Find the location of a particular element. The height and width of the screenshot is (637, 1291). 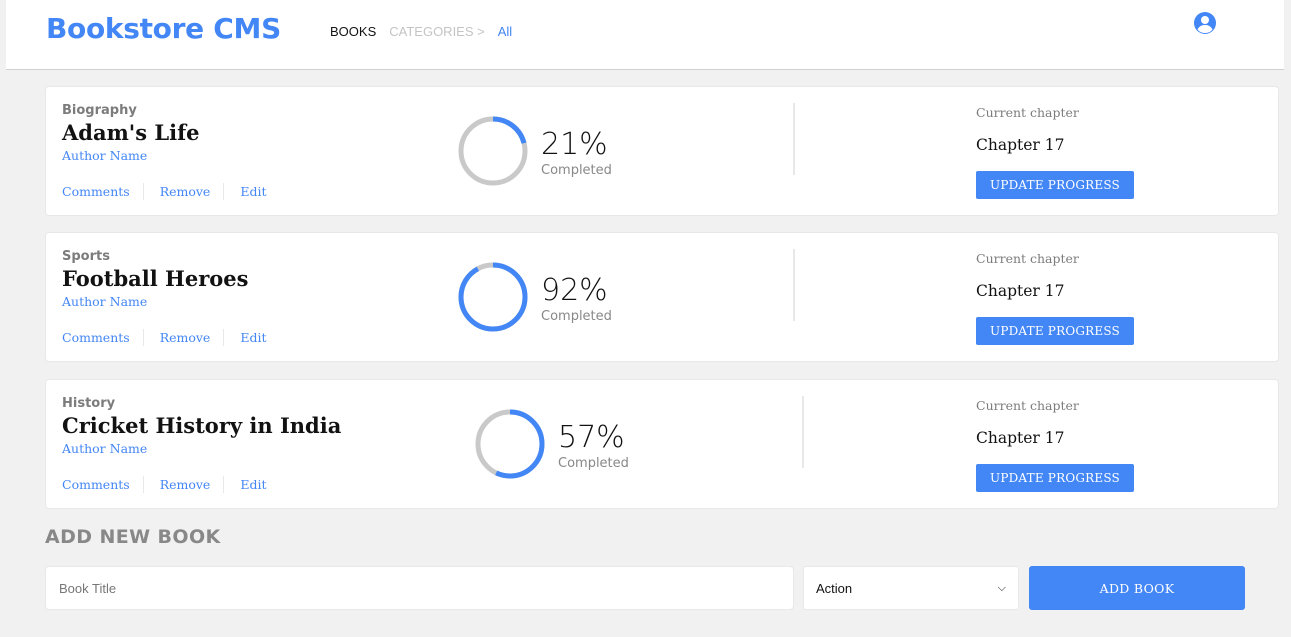

book-title: Adam's Life is located at coordinates (131, 132).